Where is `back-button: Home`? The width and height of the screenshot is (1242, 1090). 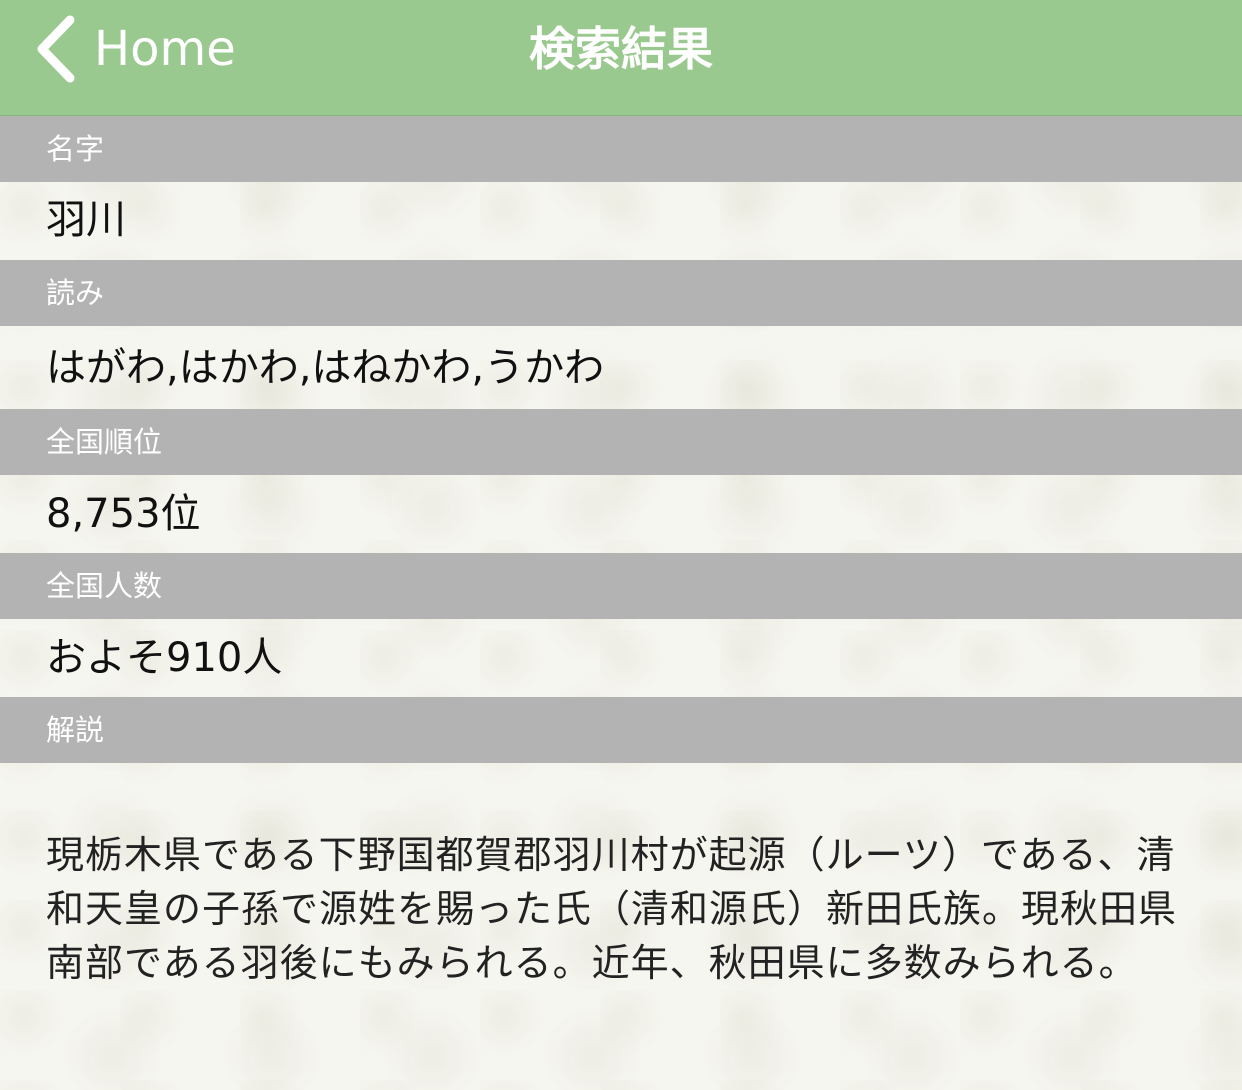 back-button: Home is located at coordinates (135, 49).